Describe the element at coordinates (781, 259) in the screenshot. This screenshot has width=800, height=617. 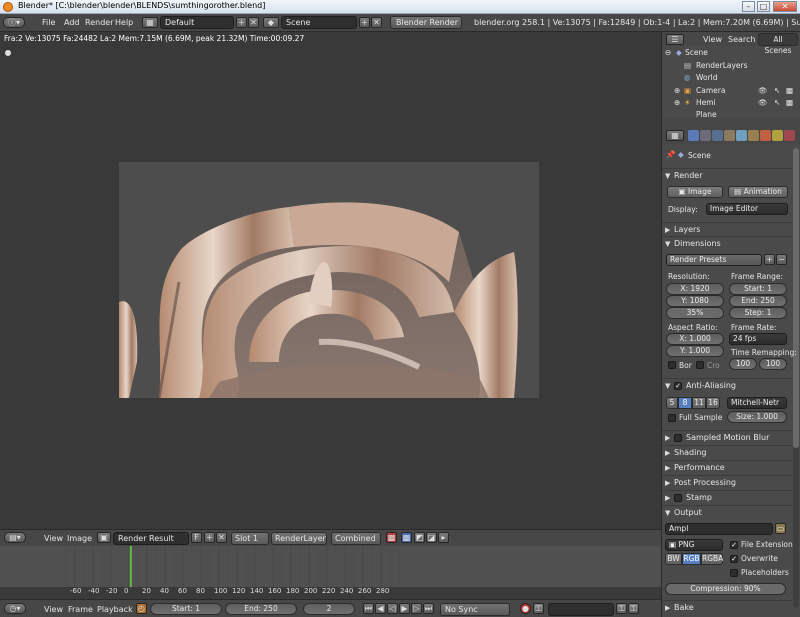
I see `remove-preset-icon: −` at that location.